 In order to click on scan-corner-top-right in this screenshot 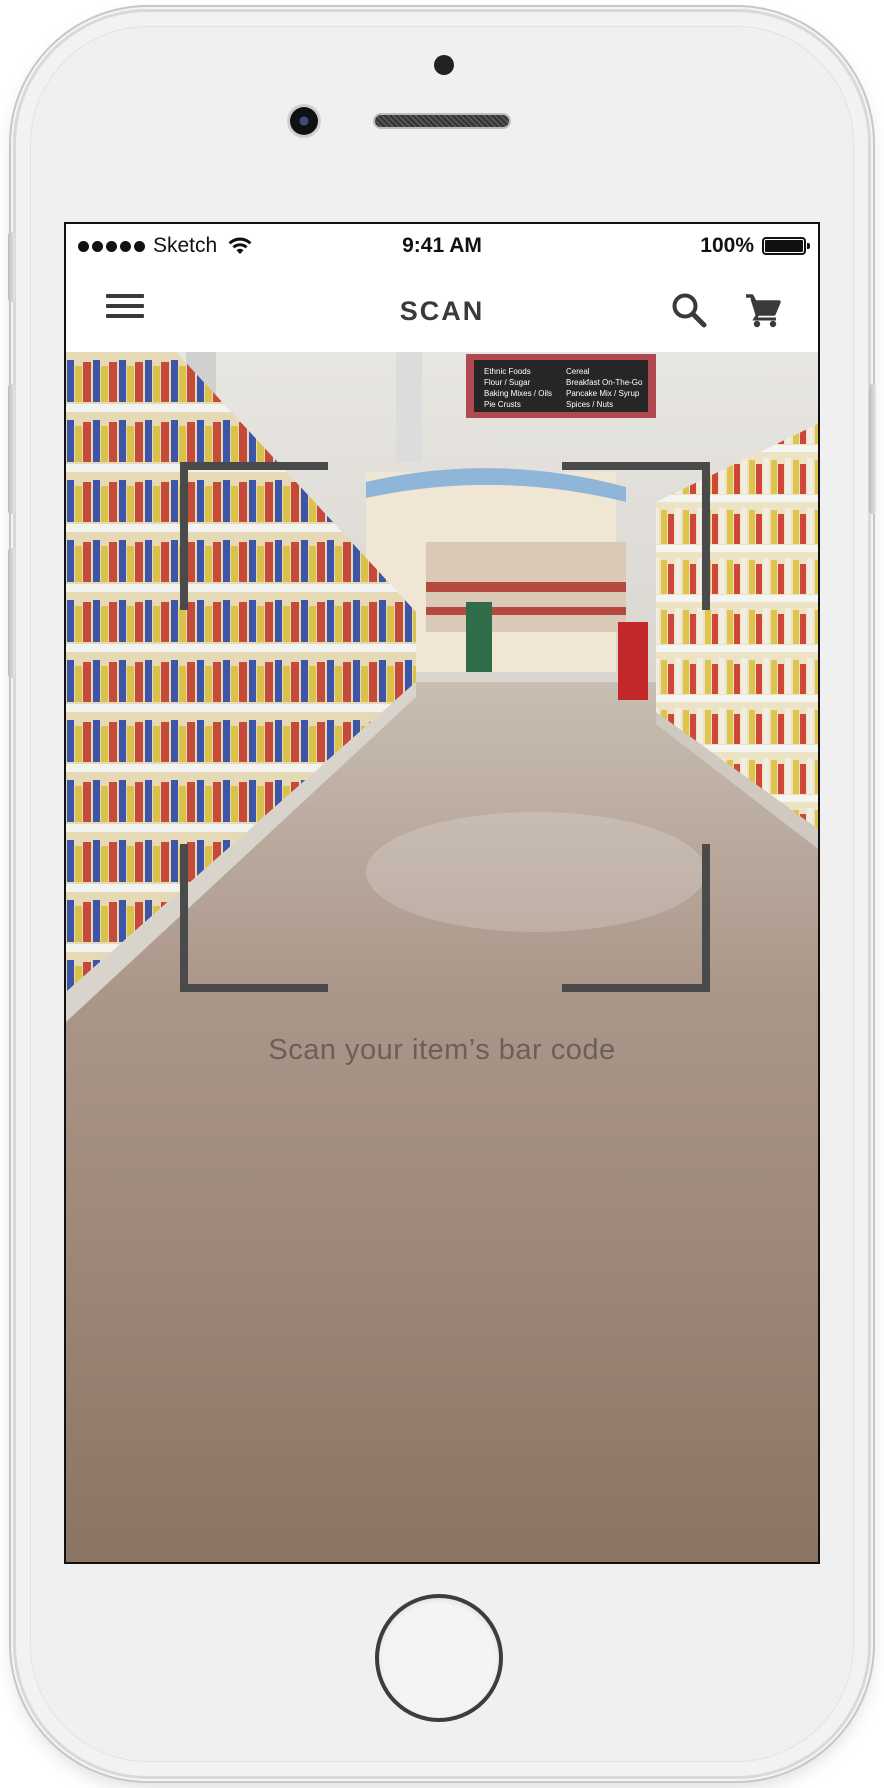, I will do `click(636, 536)`.